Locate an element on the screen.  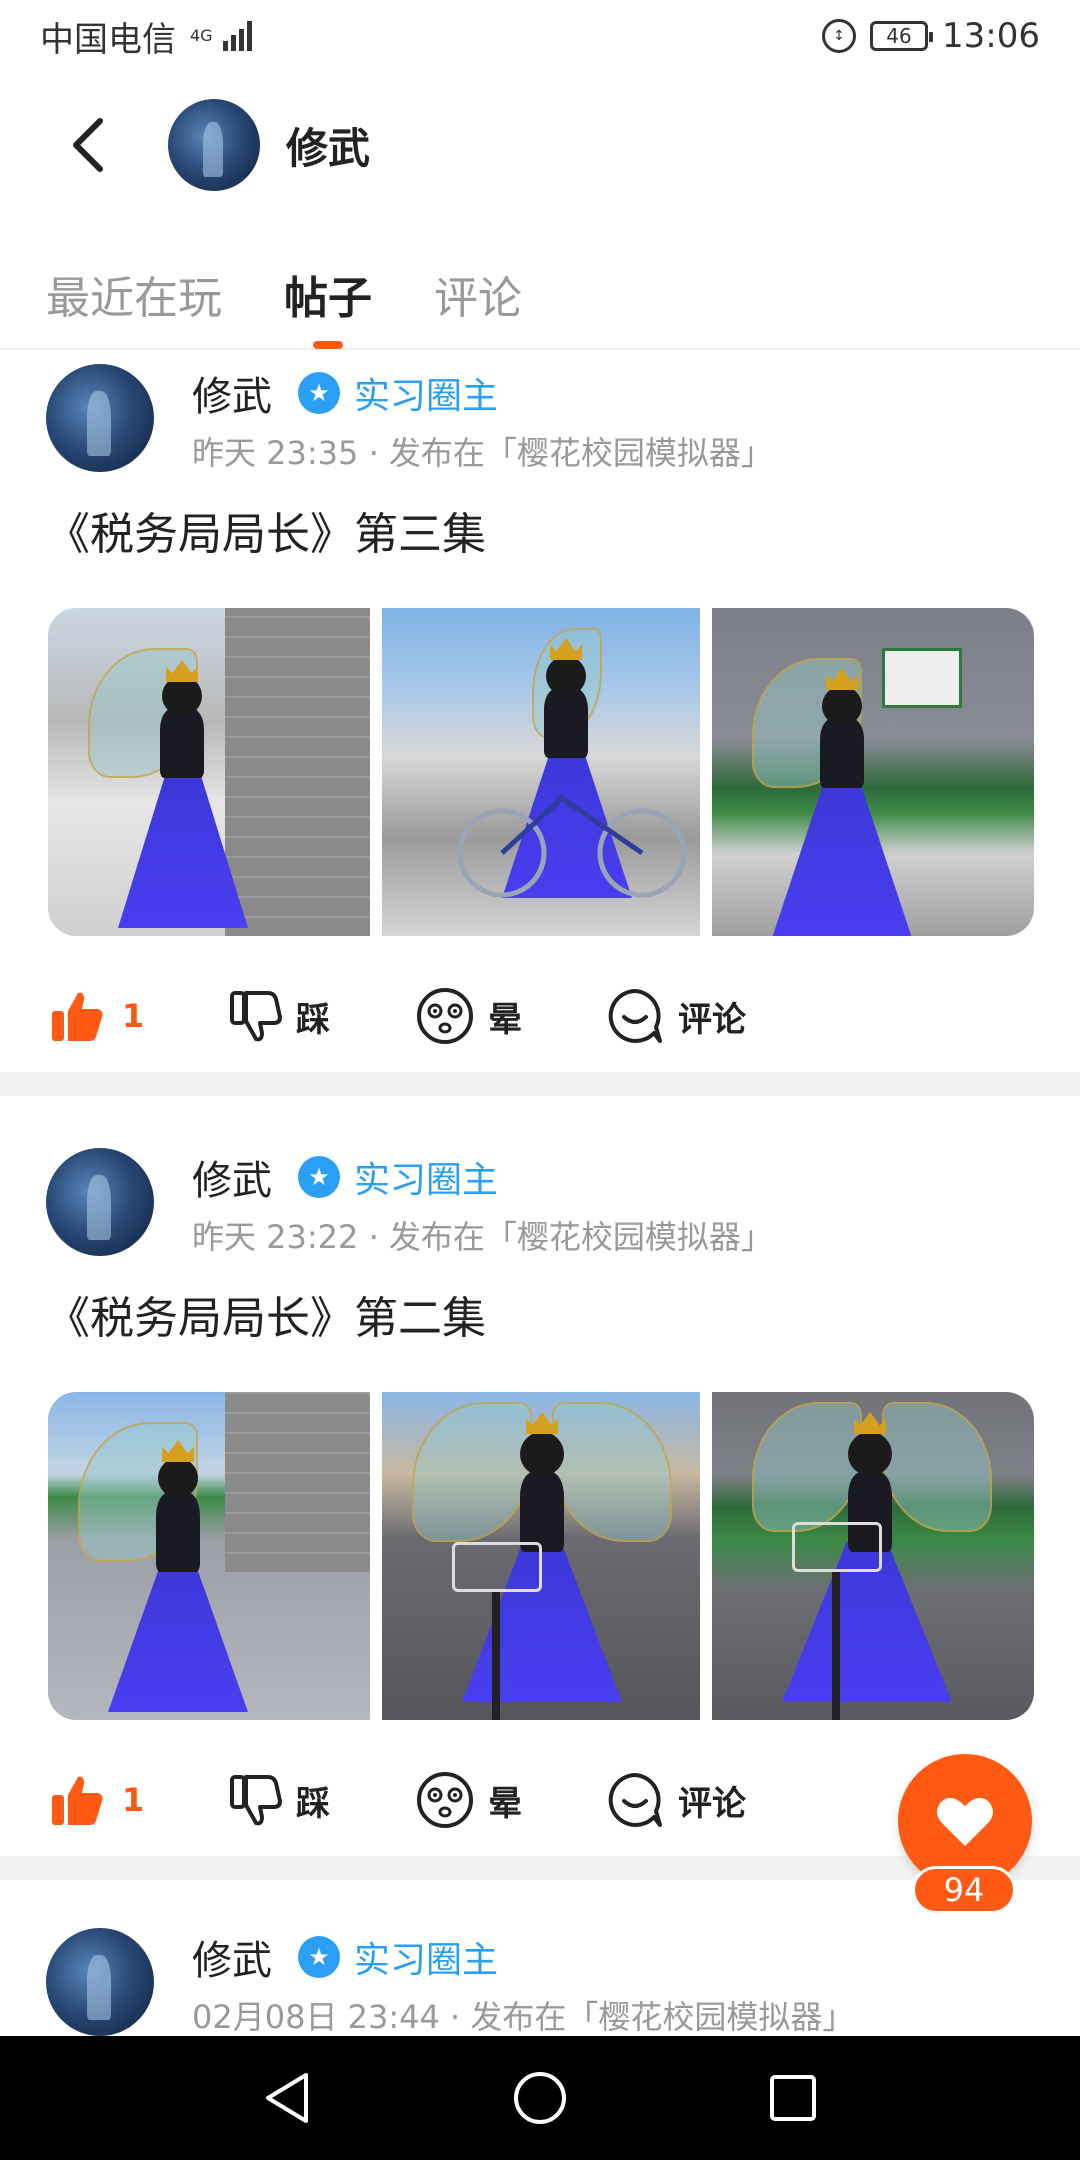
tab-bar: 最近在玩 帖子 评论 is located at coordinates (540, 295).